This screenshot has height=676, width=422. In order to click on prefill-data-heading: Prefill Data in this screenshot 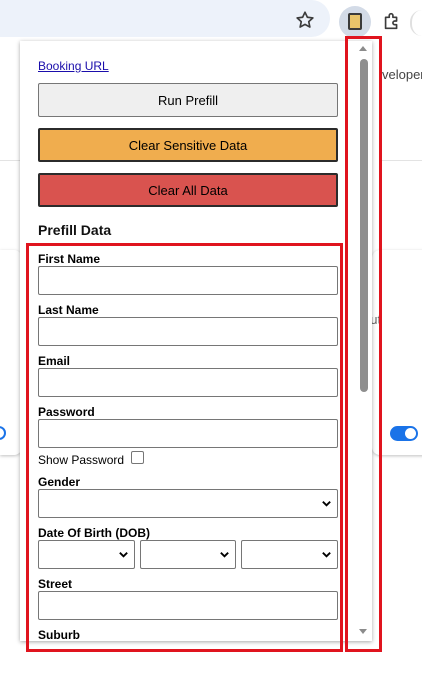, I will do `click(75, 230)`.